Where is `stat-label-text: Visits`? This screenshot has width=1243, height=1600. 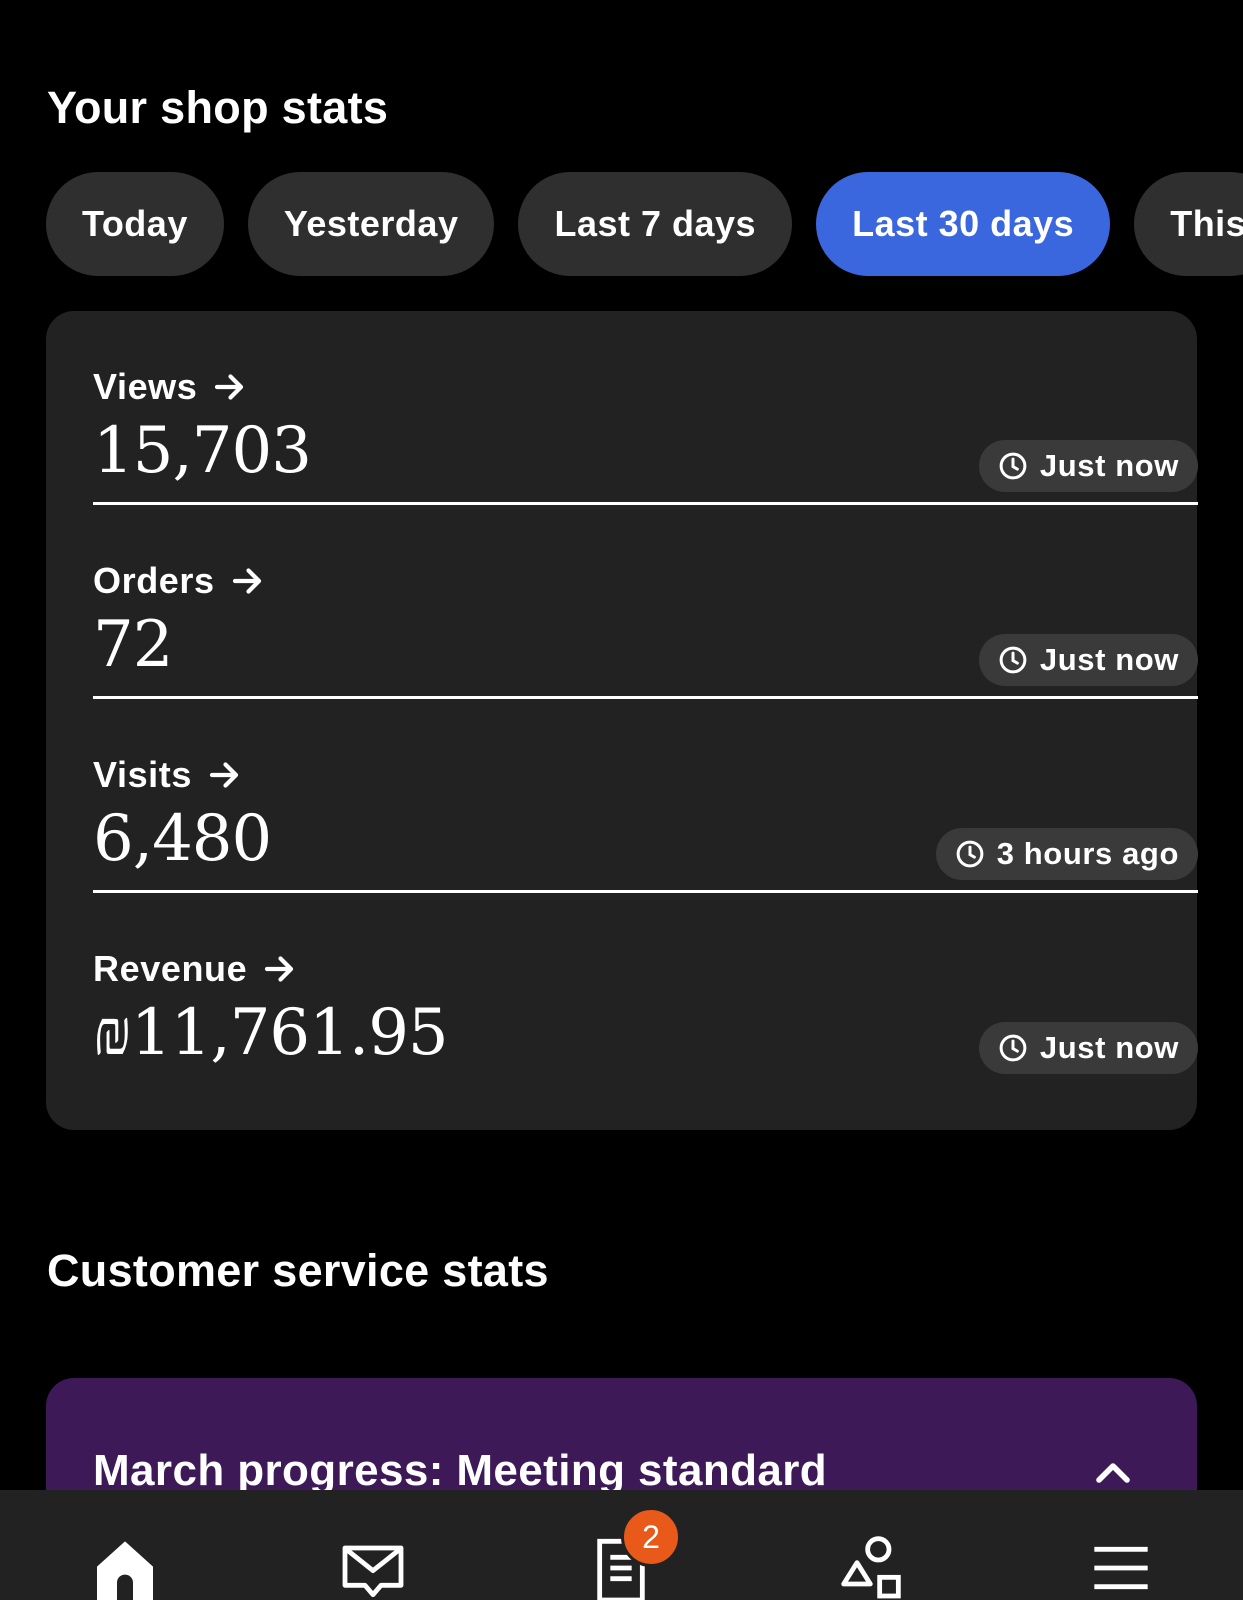 stat-label-text: Visits is located at coordinates (142, 774).